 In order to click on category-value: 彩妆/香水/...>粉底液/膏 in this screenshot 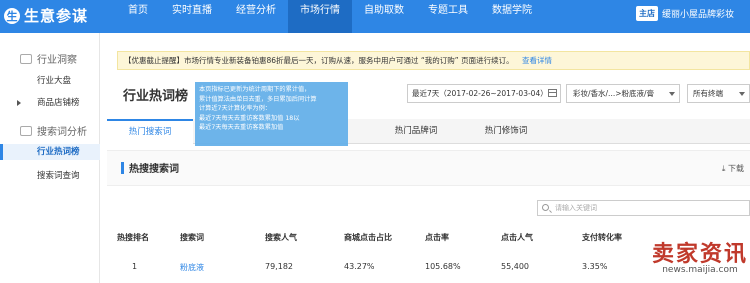, I will do `click(614, 93)`.